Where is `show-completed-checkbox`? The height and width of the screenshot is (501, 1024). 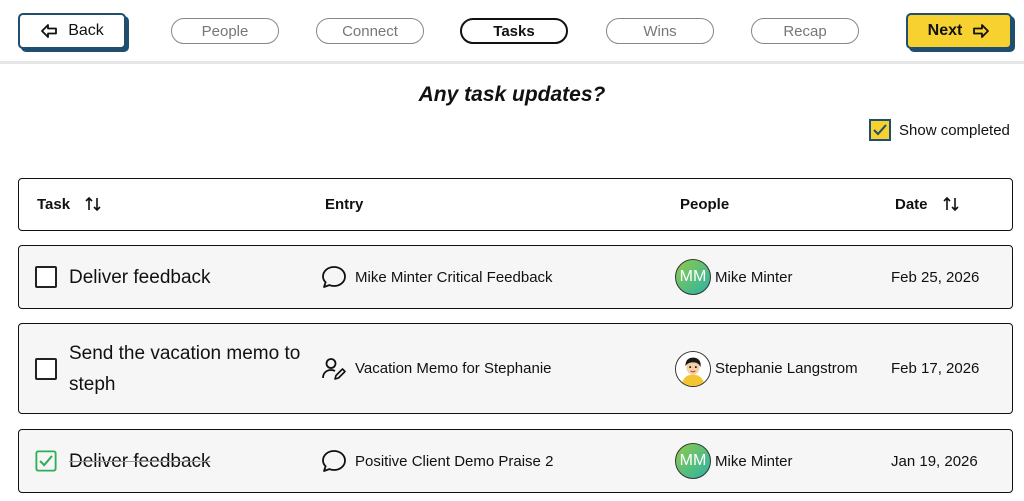 show-completed-checkbox is located at coordinates (880, 130).